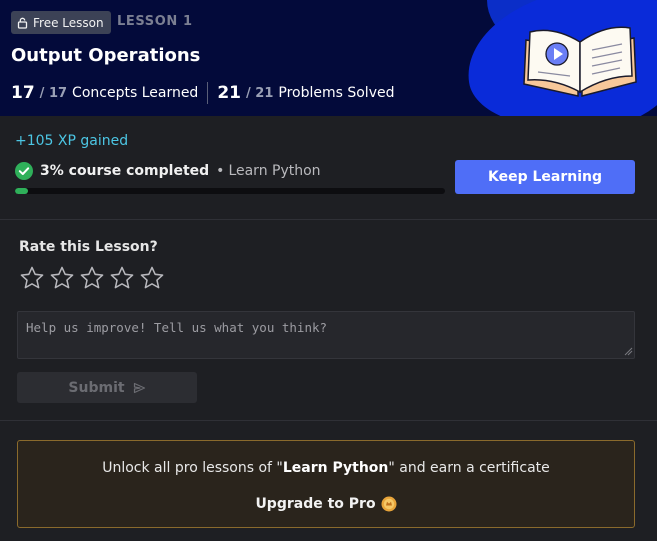  I want to click on star-5-icon, so click(152, 278).